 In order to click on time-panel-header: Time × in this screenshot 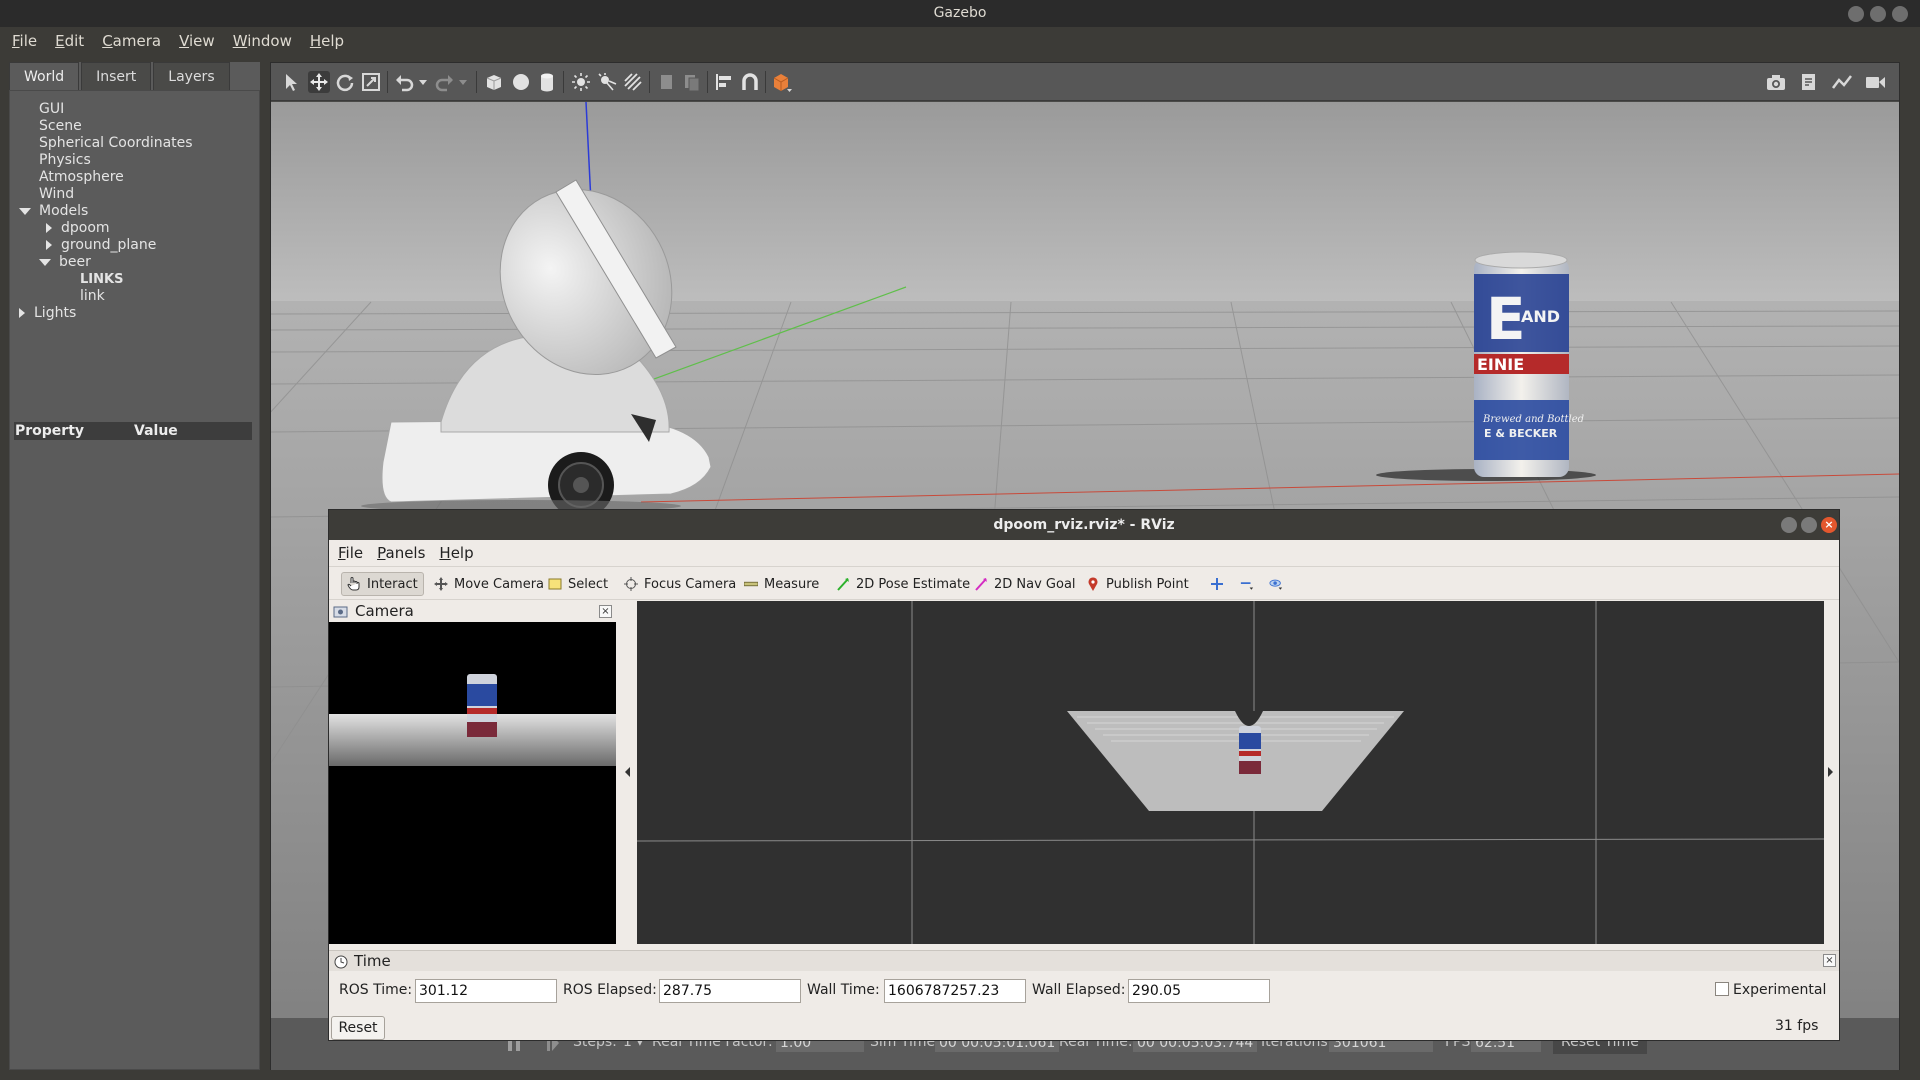, I will do `click(1084, 961)`.